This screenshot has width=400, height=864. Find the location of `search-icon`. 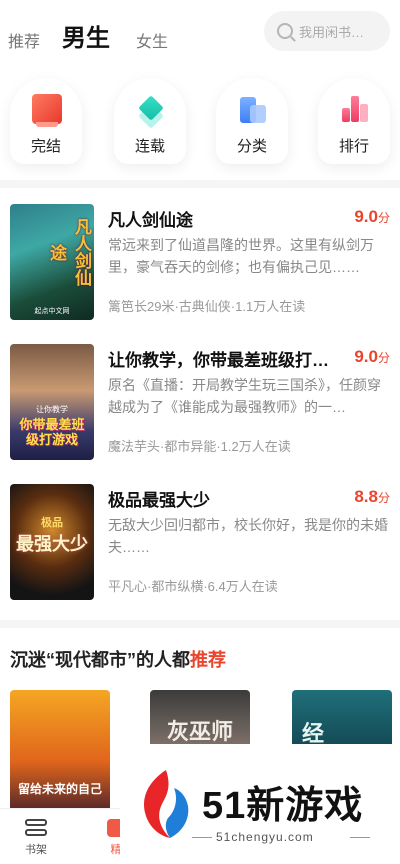

search-icon is located at coordinates (285, 31).